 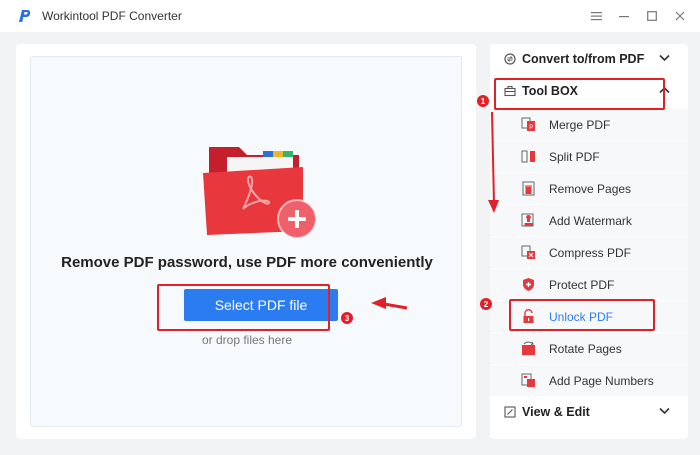 What do you see at coordinates (531, 128) in the screenshot?
I see `svg-text: P` at bounding box center [531, 128].